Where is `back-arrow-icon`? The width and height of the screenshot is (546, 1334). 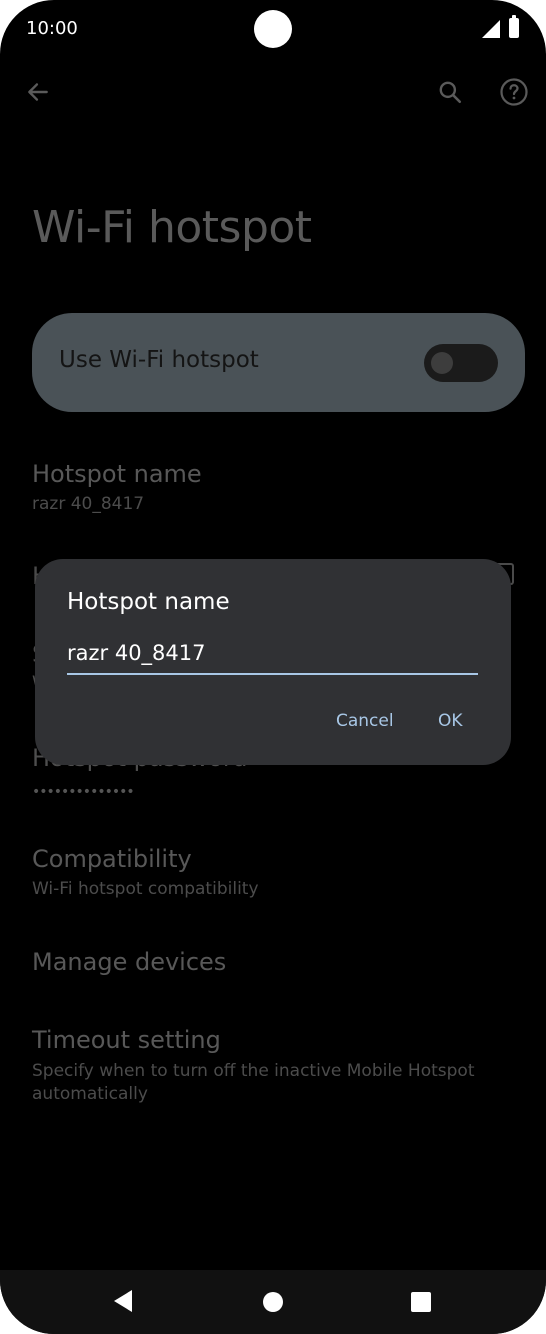
back-arrow-icon is located at coordinates (38, 92).